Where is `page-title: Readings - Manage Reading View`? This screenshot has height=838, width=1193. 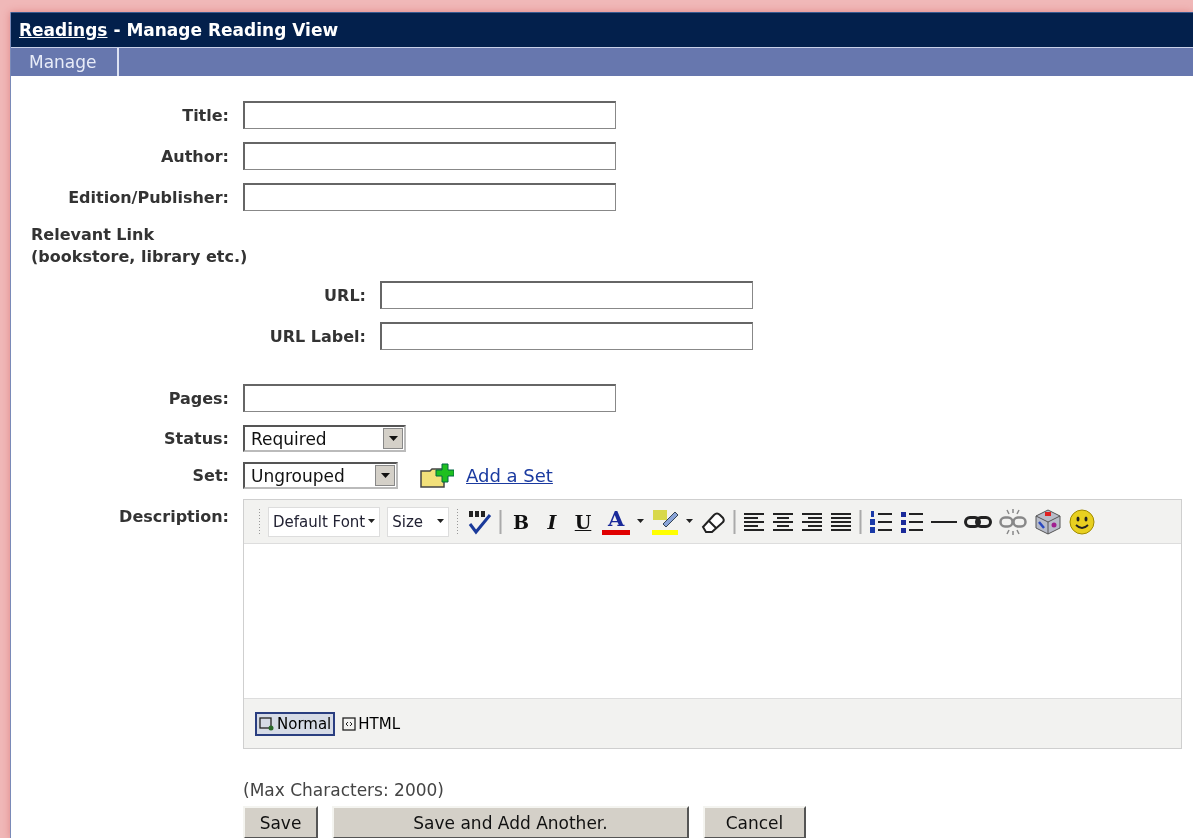 page-title: Readings - Manage Reading View is located at coordinates (178, 30).